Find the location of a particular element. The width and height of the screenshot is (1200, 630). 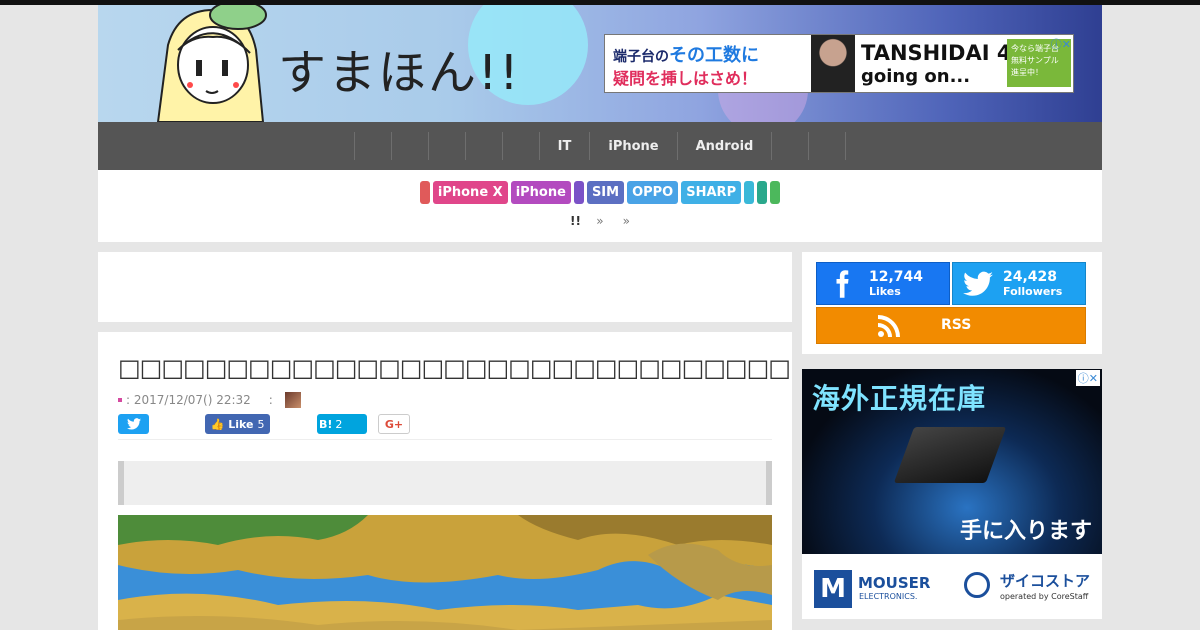

rss-icon is located at coordinates (889, 325).